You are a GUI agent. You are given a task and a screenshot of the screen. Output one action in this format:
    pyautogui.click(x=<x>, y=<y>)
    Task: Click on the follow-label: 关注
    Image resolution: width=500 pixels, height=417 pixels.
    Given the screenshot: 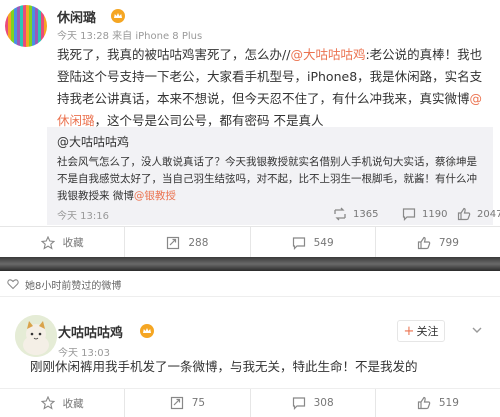 What is the action you would take?
    pyautogui.click(x=427, y=331)
    